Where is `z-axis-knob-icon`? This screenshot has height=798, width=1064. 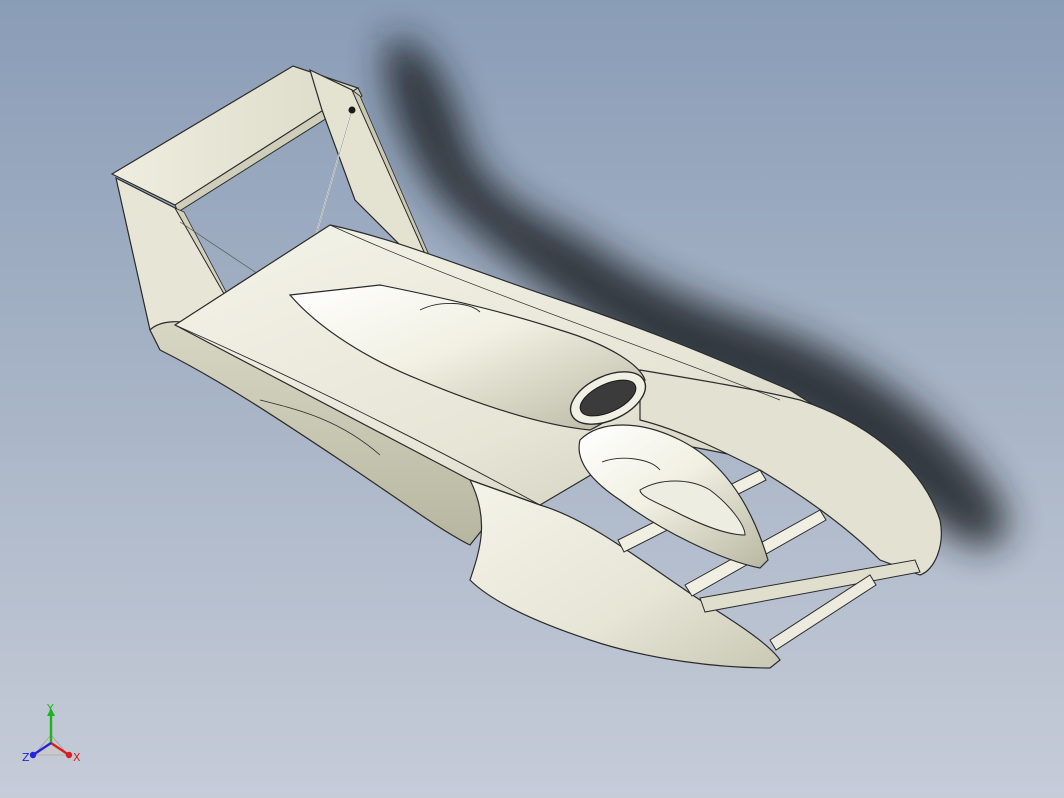
z-axis-knob-icon is located at coordinates (33, 755).